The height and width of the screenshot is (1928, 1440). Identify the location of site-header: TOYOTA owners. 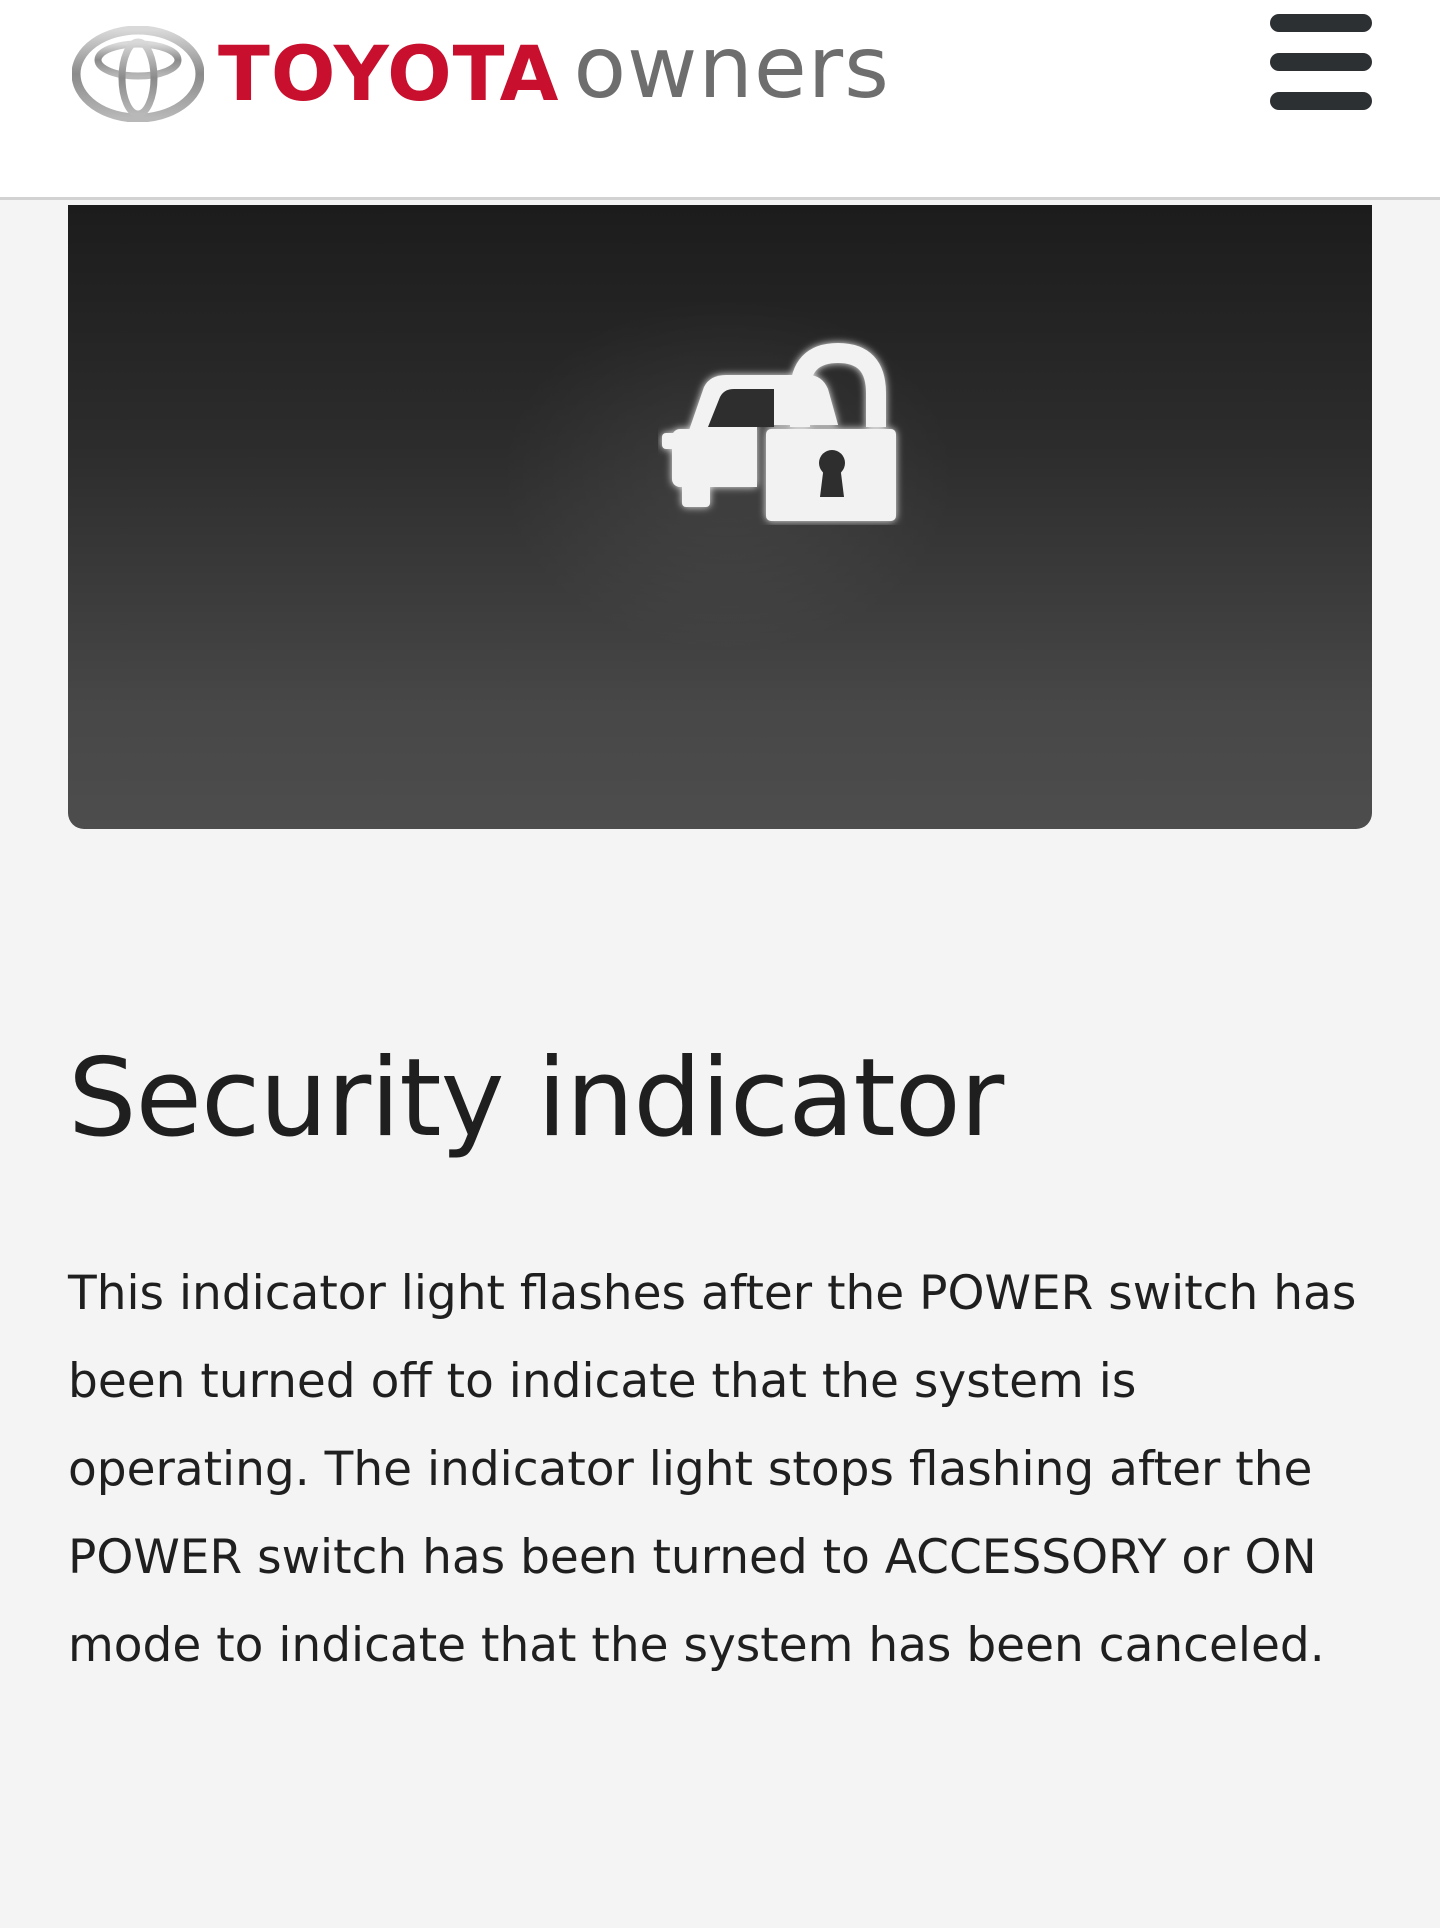
(720, 100).